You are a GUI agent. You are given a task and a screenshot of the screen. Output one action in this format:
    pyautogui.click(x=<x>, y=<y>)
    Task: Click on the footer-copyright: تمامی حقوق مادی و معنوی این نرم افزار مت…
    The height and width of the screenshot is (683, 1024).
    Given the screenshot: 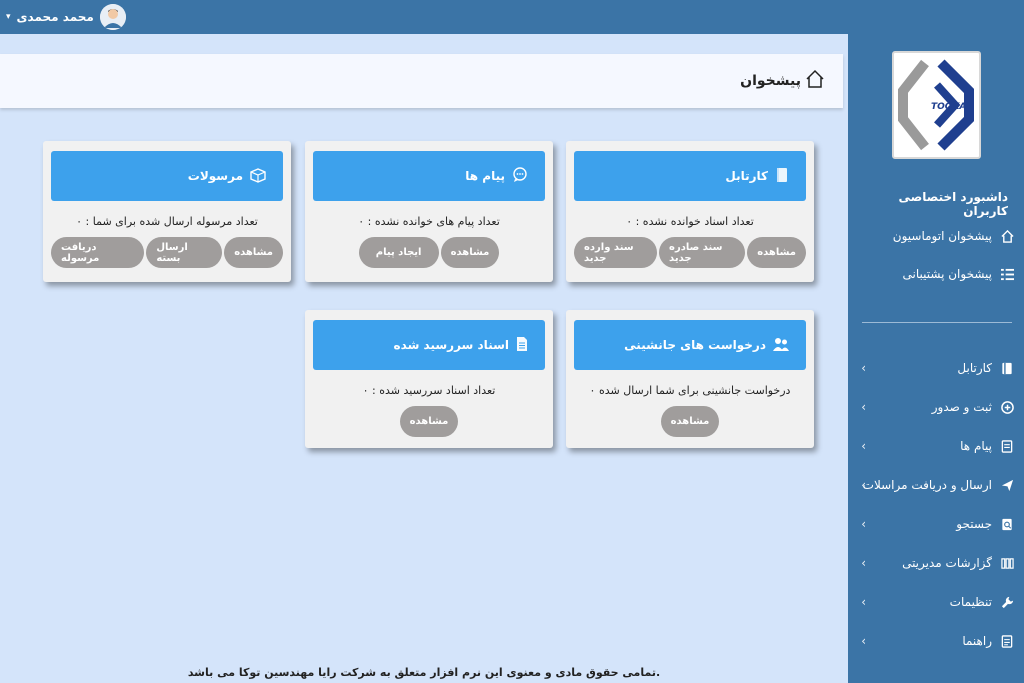 What is the action you would take?
    pyautogui.click(x=424, y=673)
    